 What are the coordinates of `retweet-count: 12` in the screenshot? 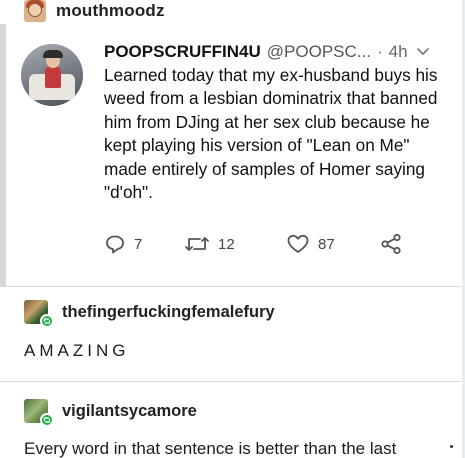 It's located at (226, 244).